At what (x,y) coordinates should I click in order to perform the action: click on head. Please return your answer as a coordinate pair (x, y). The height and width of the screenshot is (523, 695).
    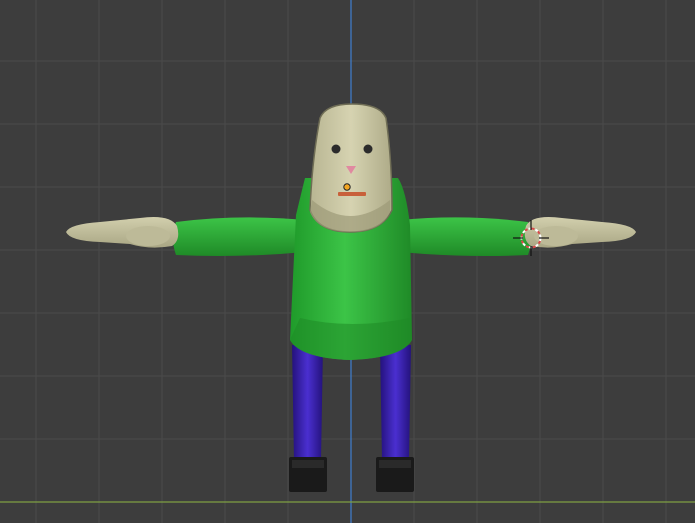
    Looking at the image, I should click on (351, 168).